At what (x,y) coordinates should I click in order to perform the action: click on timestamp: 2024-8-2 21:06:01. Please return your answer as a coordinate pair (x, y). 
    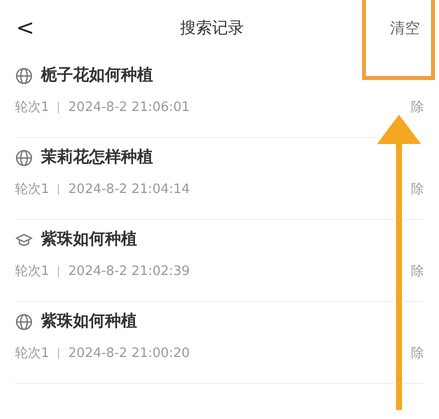
    Looking at the image, I should click on (129, 107).